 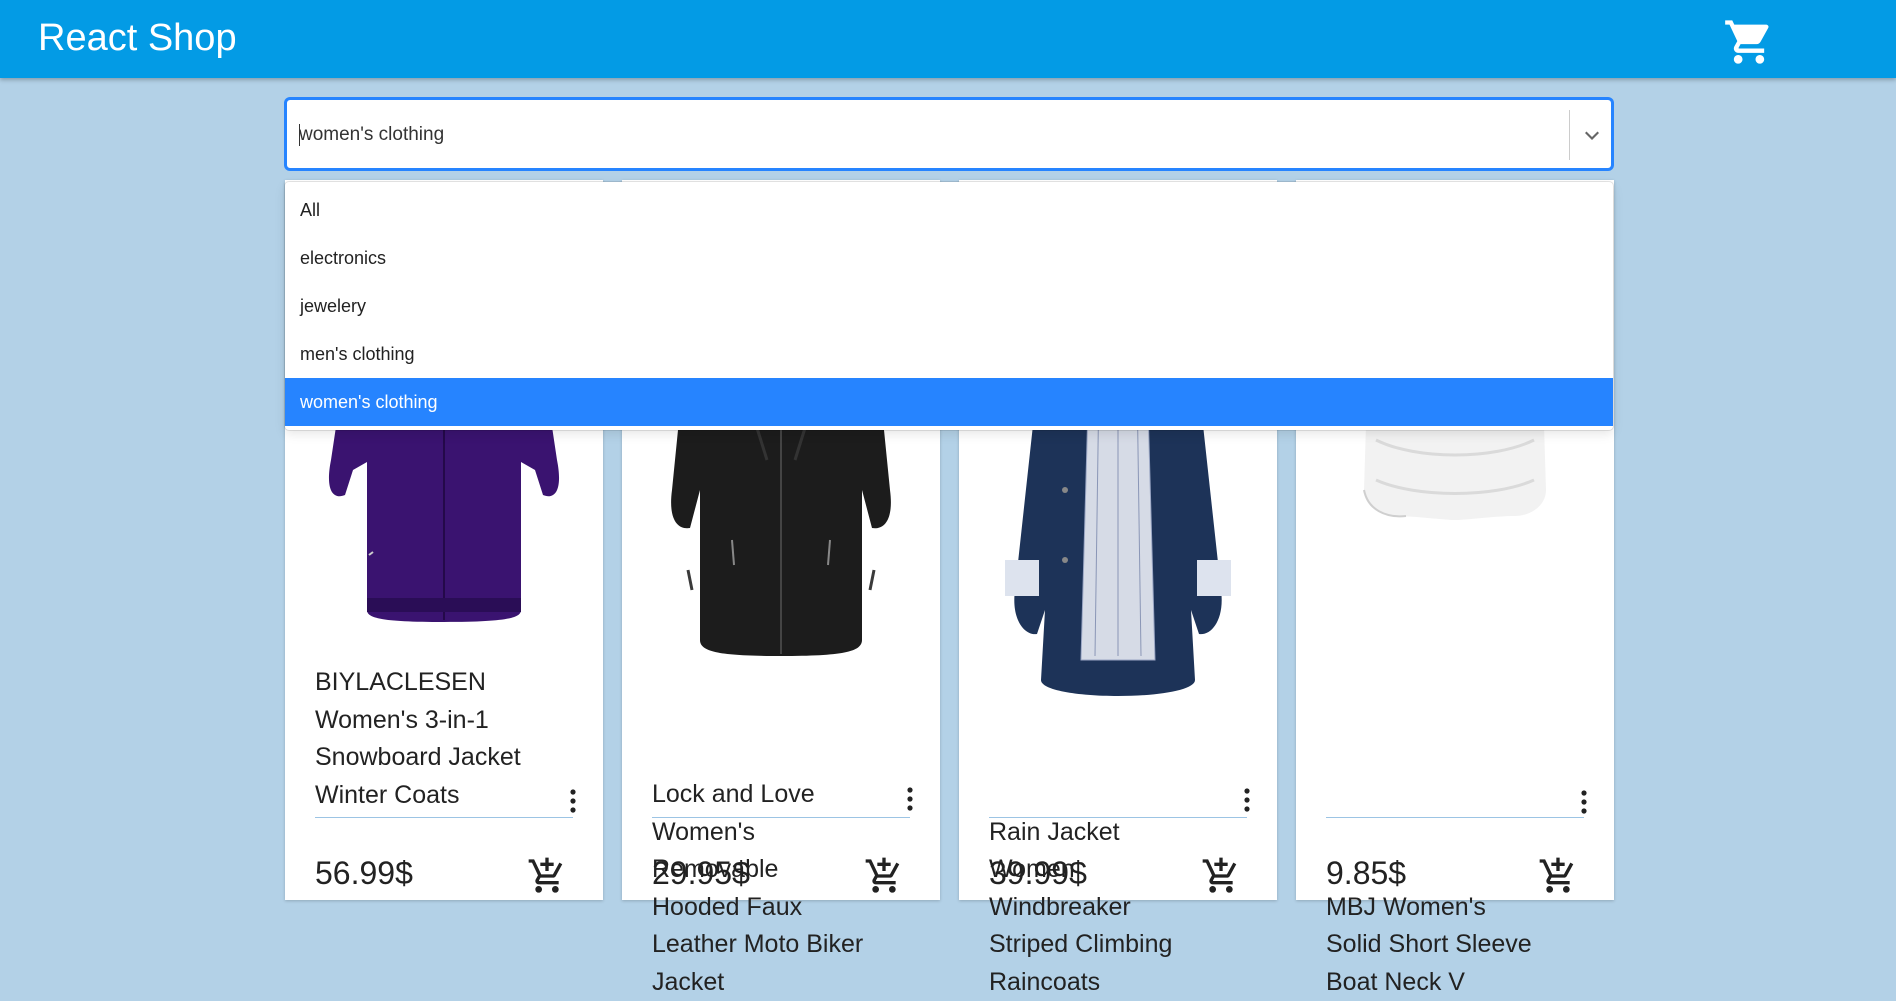 What do you see at coordinates (299, 135) in the screenshot?
I see `text-cursor` at bounding box center [299, 135].